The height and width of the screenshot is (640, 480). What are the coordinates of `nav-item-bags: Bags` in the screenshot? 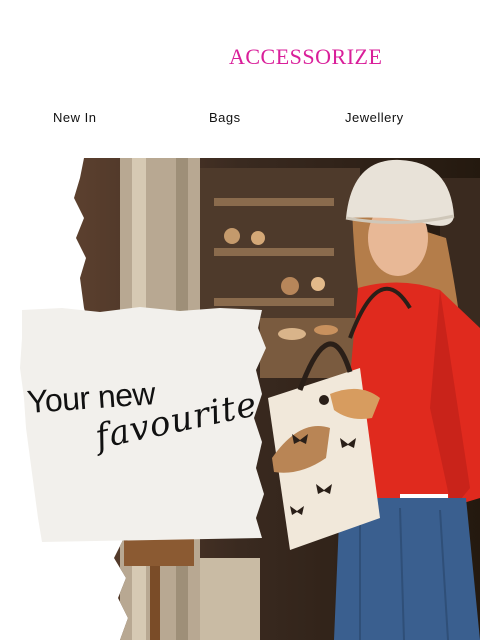 It's located at (225, 117).